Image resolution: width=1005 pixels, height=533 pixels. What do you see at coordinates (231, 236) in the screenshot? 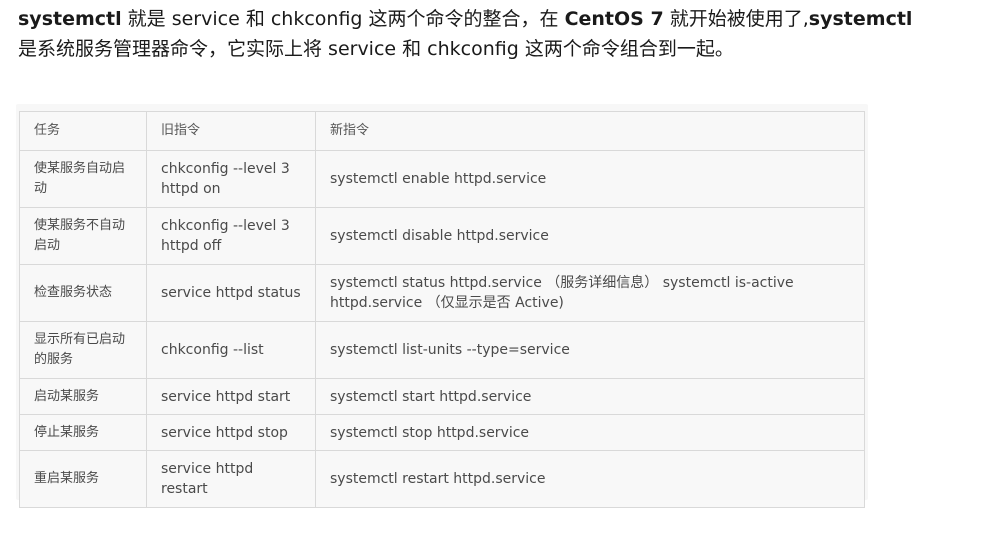
I see `old-command-cell: chkconfig --level 3 httpd off` at bounding box center [231, 236].